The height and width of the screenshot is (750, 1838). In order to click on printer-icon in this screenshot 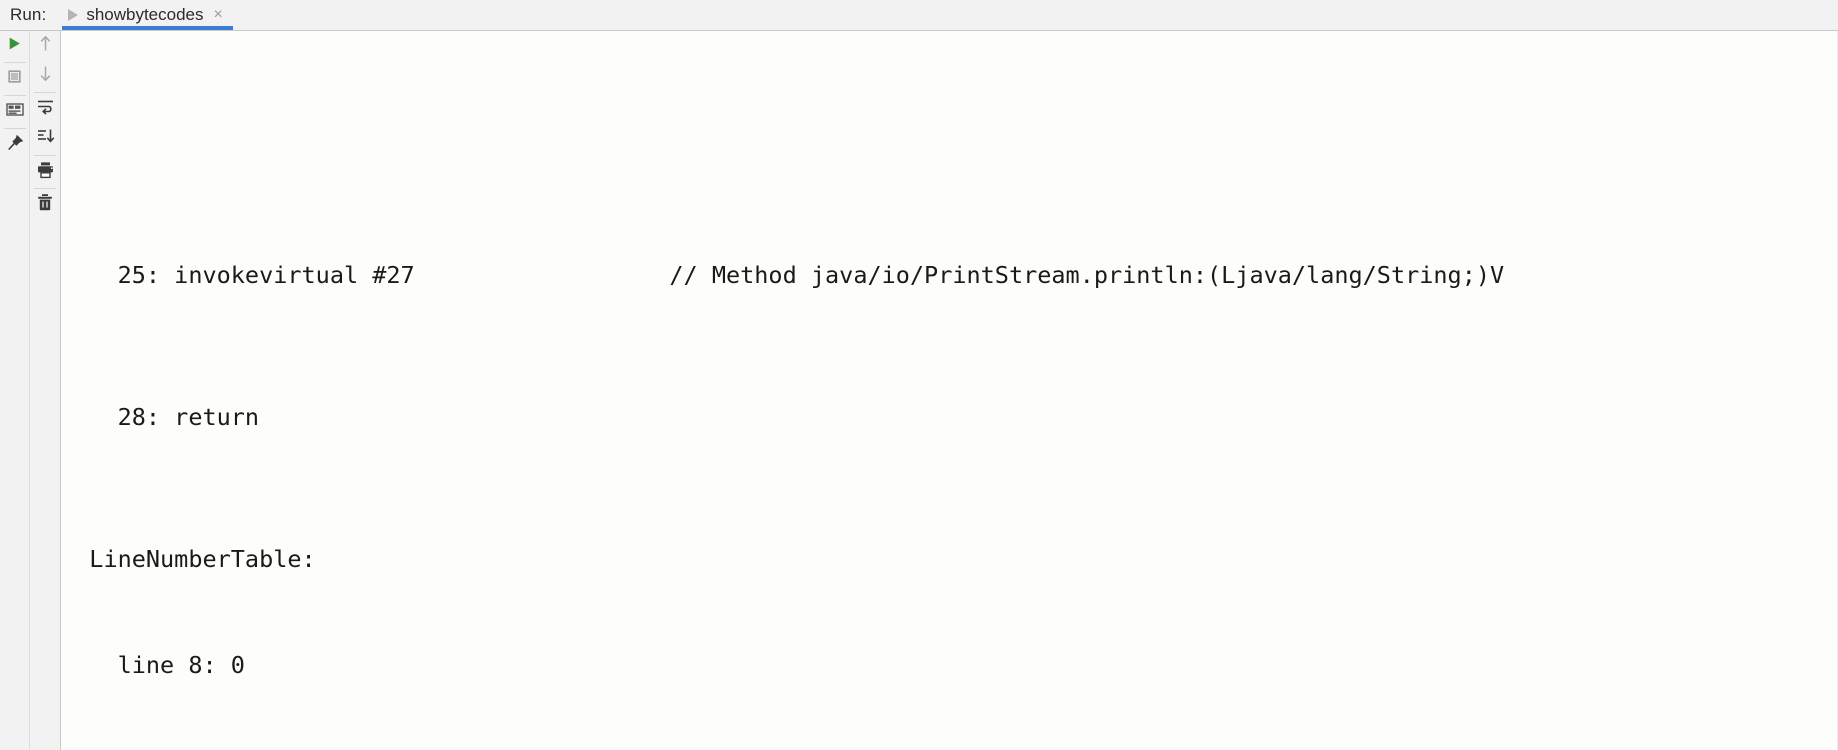, I will do `click(45, 172)`.